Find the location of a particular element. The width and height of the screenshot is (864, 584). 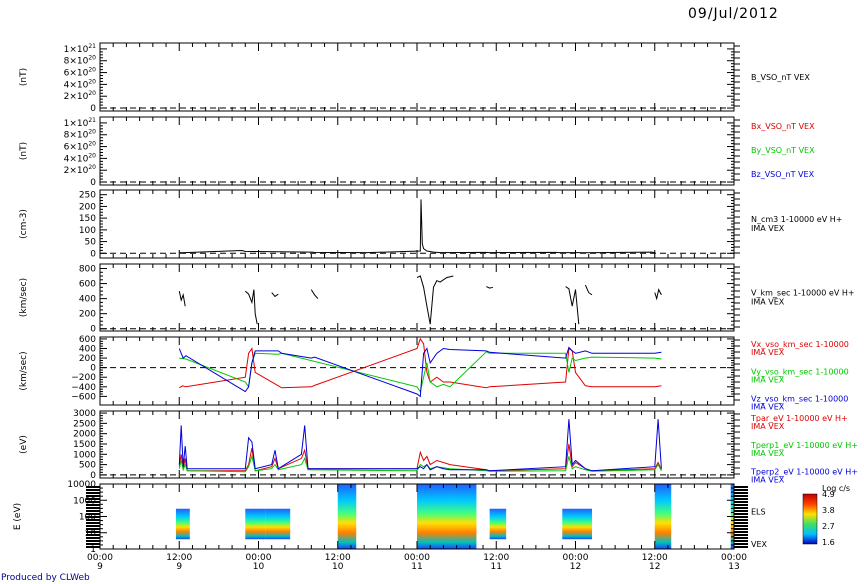

x-tick-day: 12 is located at coordinates (654, 567).